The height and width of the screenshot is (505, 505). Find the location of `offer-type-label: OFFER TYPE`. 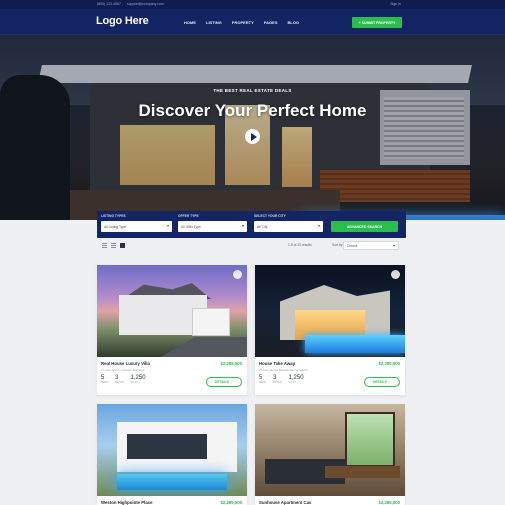

offer-type-label: OFFER TYPE is located at coordinates (188, 216).